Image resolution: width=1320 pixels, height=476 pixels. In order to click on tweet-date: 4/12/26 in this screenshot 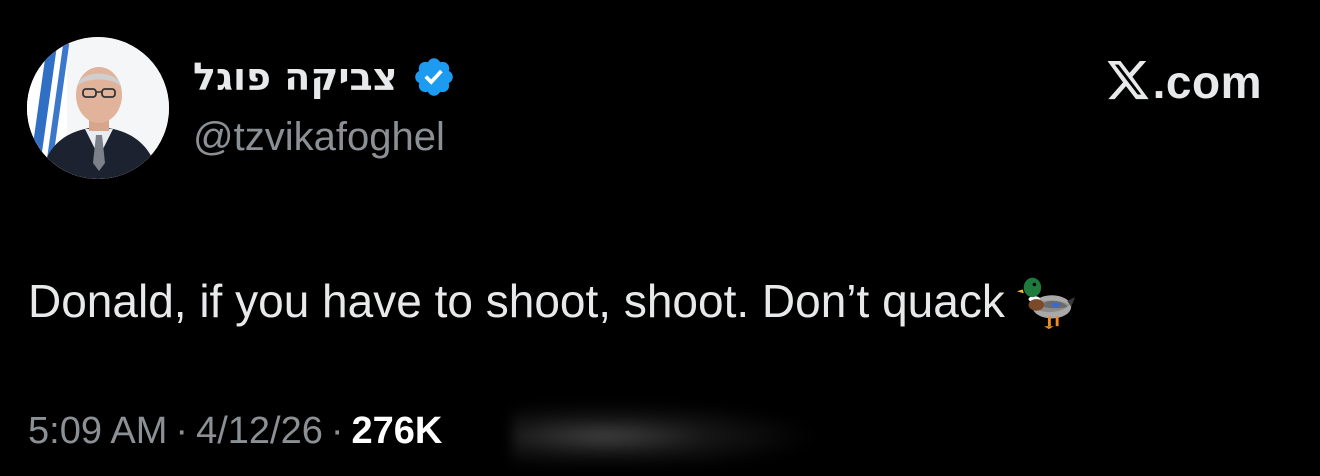, I will do `click(259, 431)`.